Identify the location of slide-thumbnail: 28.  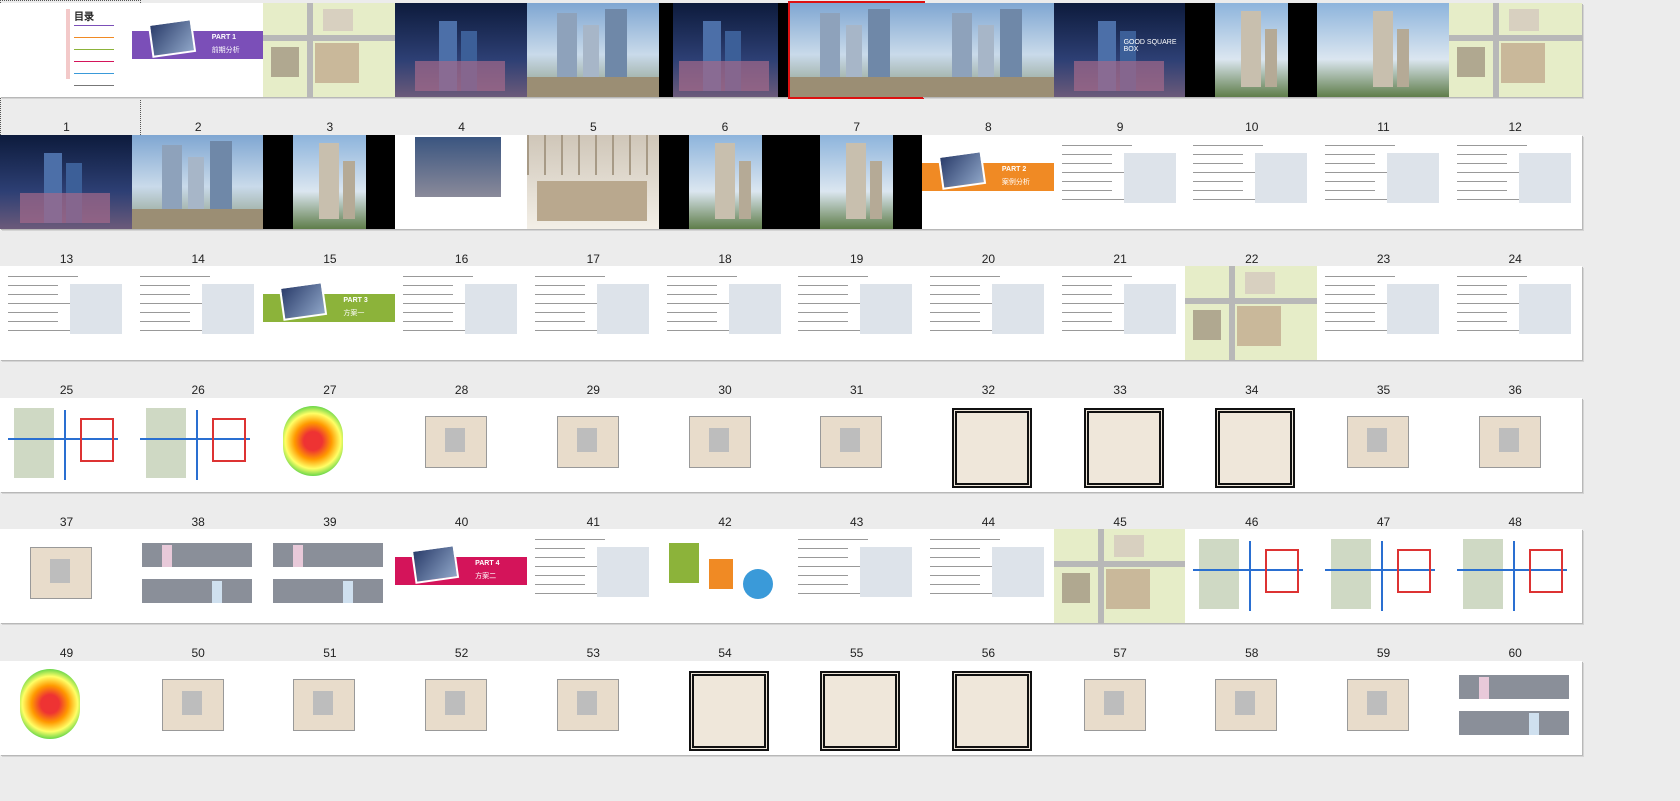
(465, 333).